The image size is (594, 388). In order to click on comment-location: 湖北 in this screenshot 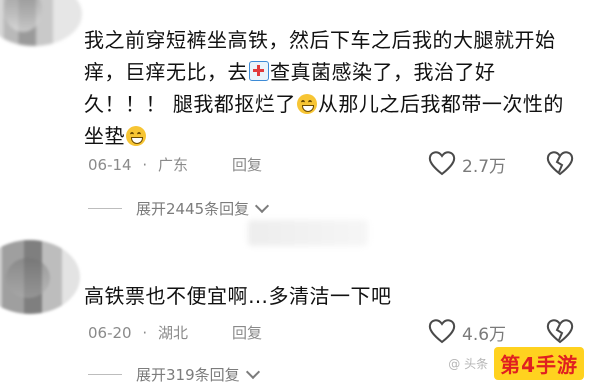, I will do `click(172, 333)`.